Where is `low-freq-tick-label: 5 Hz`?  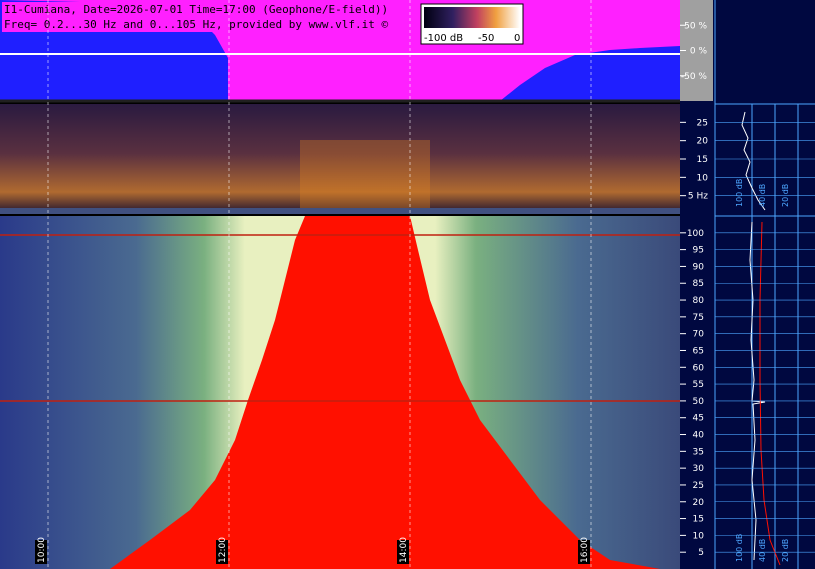 low-freq-tick-label: 5 Hz is located at coordinates (698, 197).